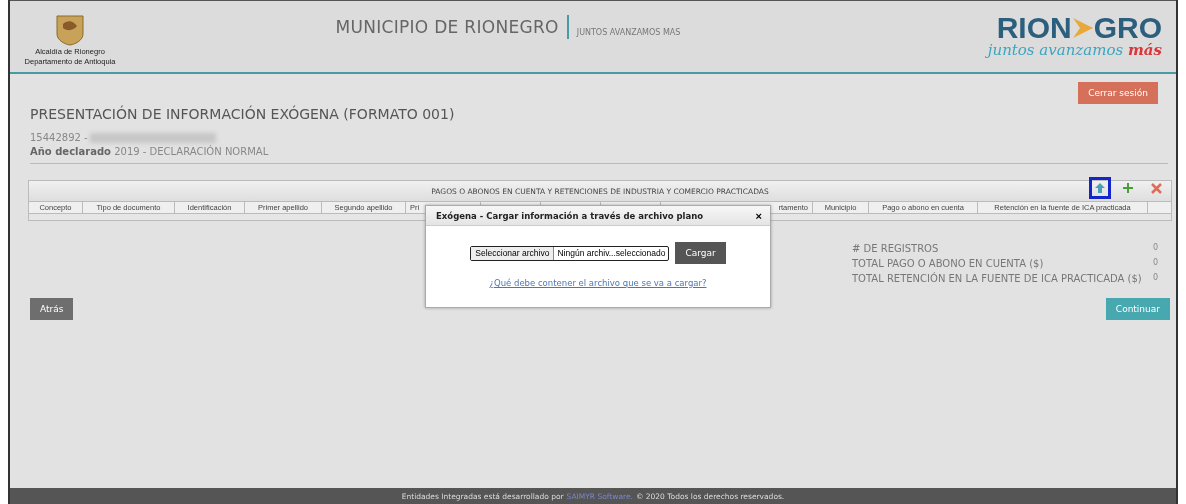 This screenshot has height=504, width=1186. I want to click on site-title: MUNICIPIO DE RIONEGRO, so click(447, 26).